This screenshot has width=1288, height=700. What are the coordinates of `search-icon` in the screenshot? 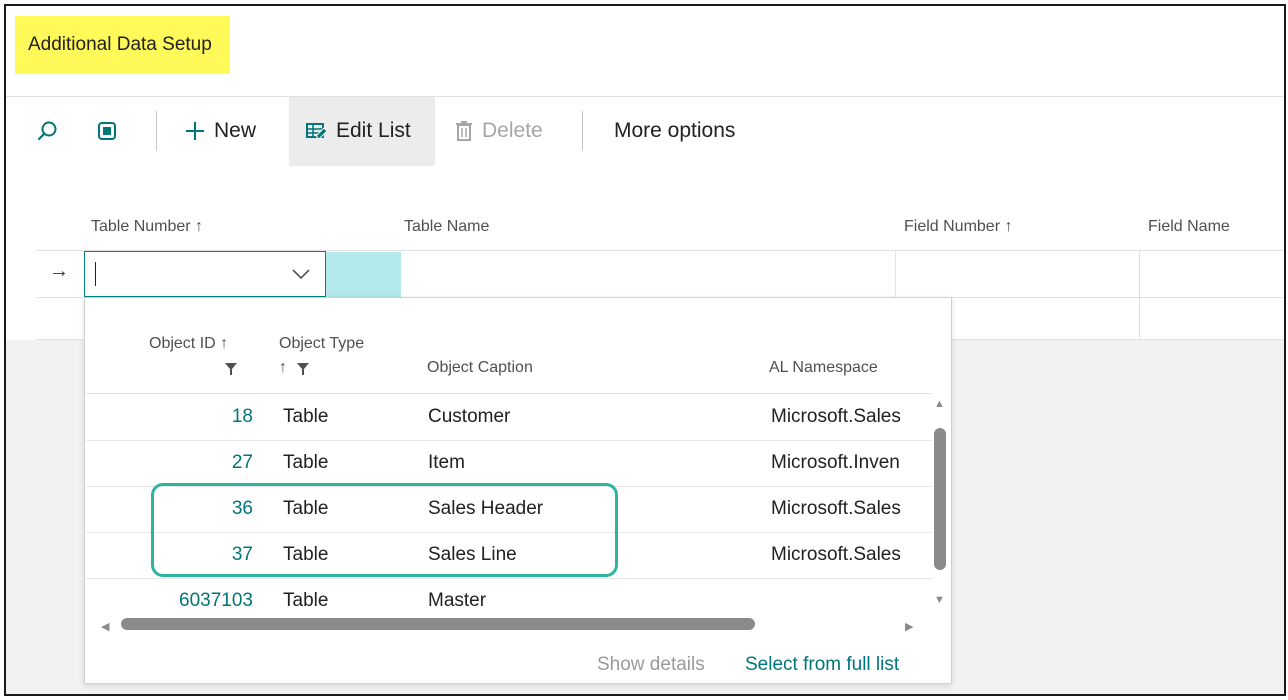 It's located at (47, 131).